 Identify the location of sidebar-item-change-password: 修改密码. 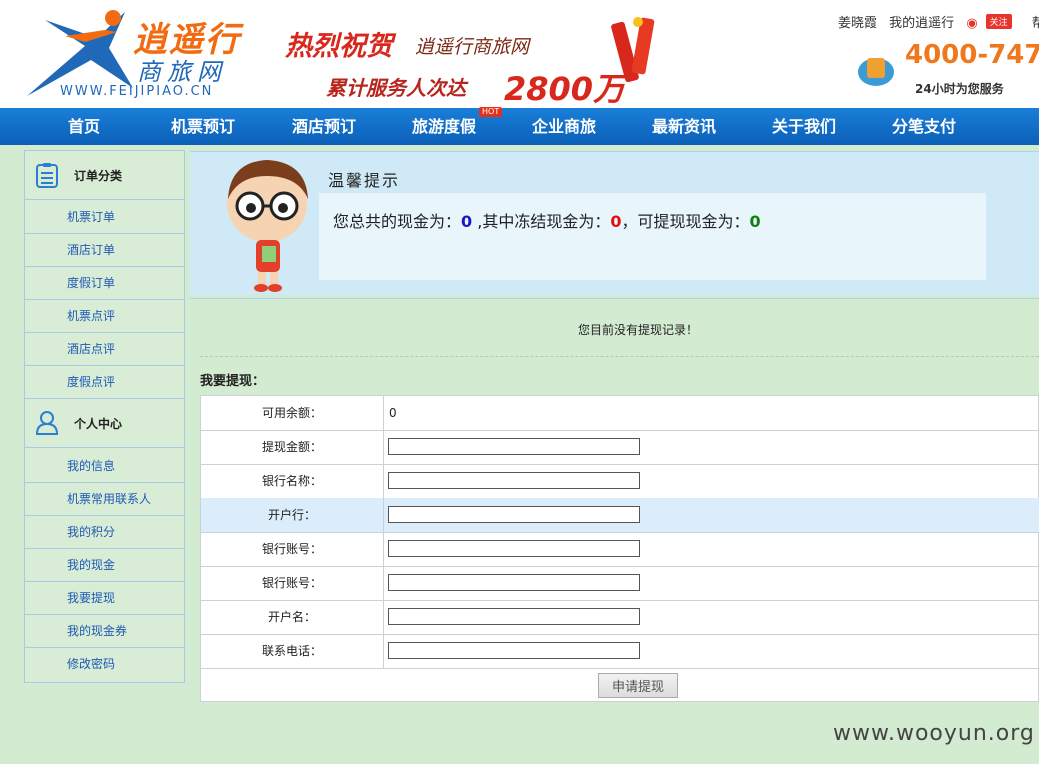
(104, 664).